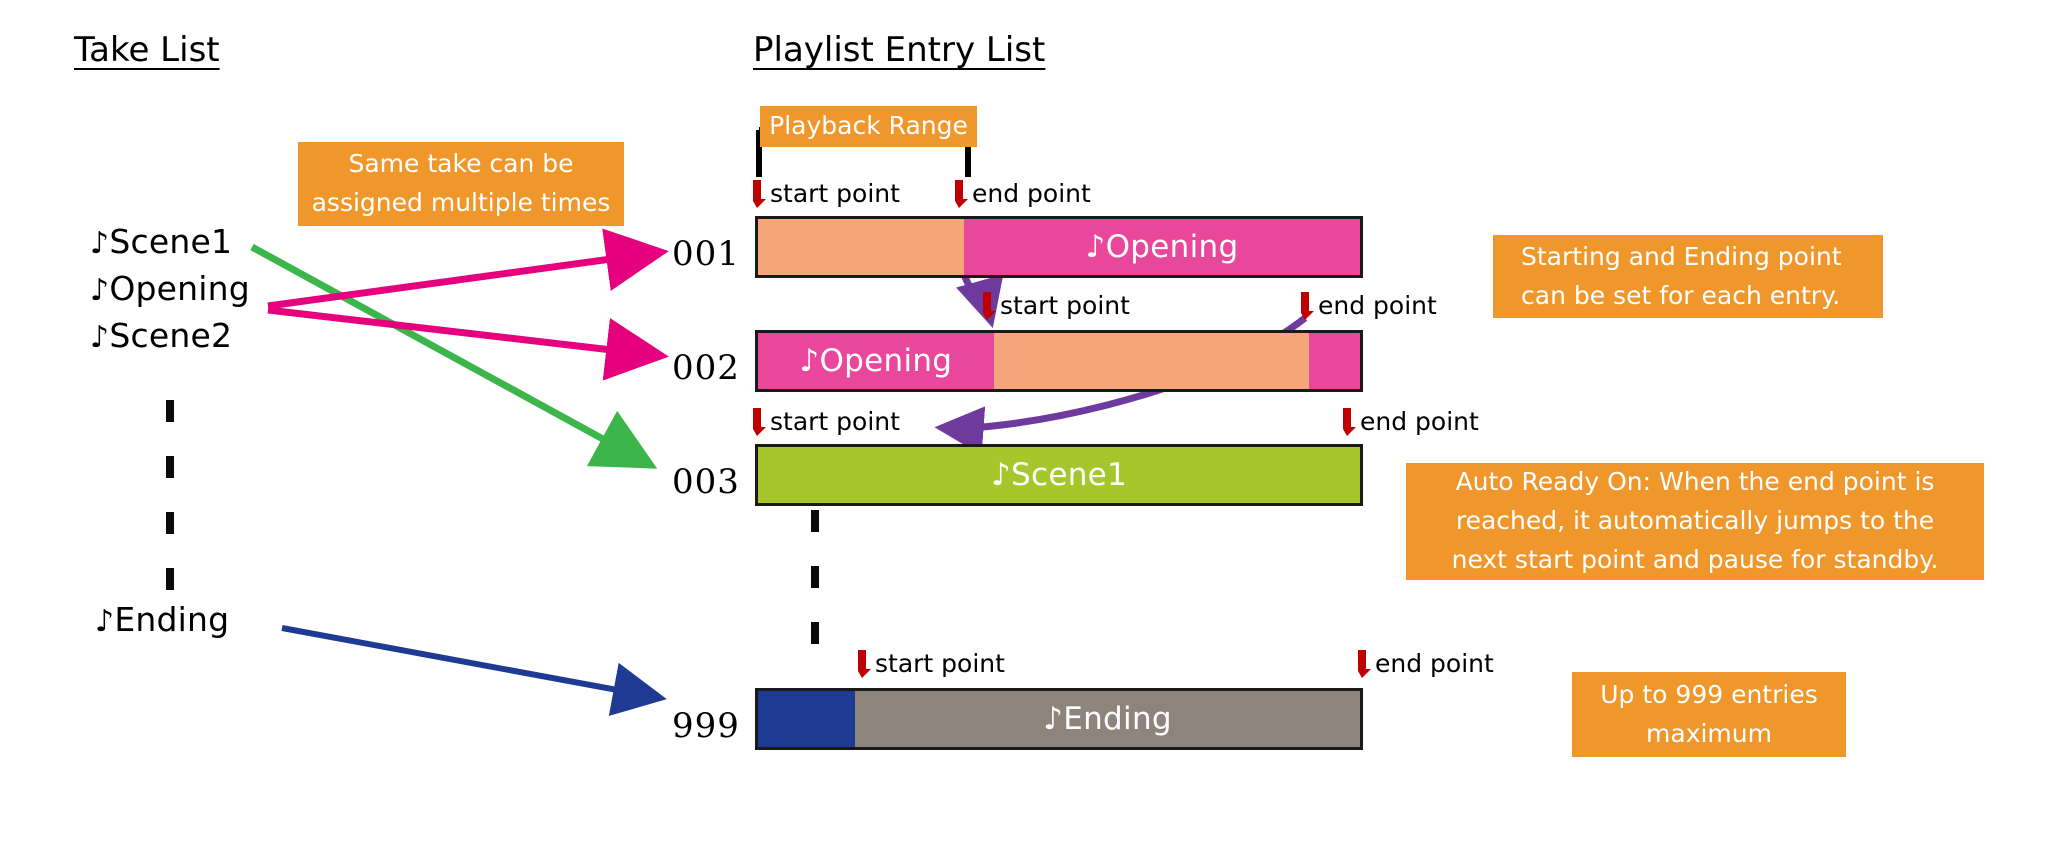 Image resolution: width=2054 pixels, height=850 pixels. What do you see at coordinates (1709, 714) in the screenshot?
I see `callout-max-entries: Up to 999 entries maximum` at bounding box center [1709, 714].